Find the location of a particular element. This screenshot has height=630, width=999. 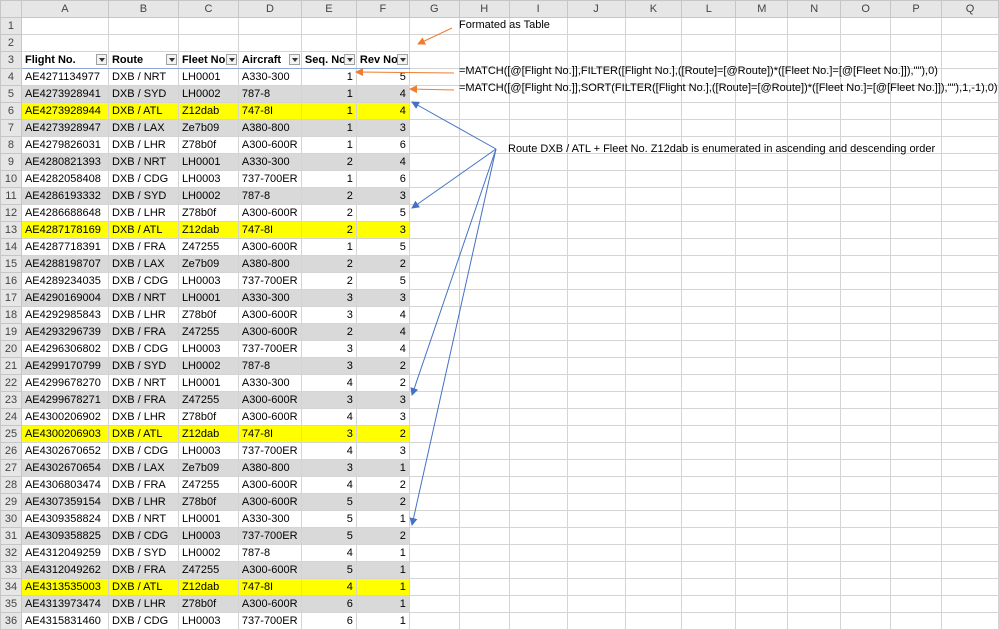

row-header: 7 is located at coordinates (11, 128).